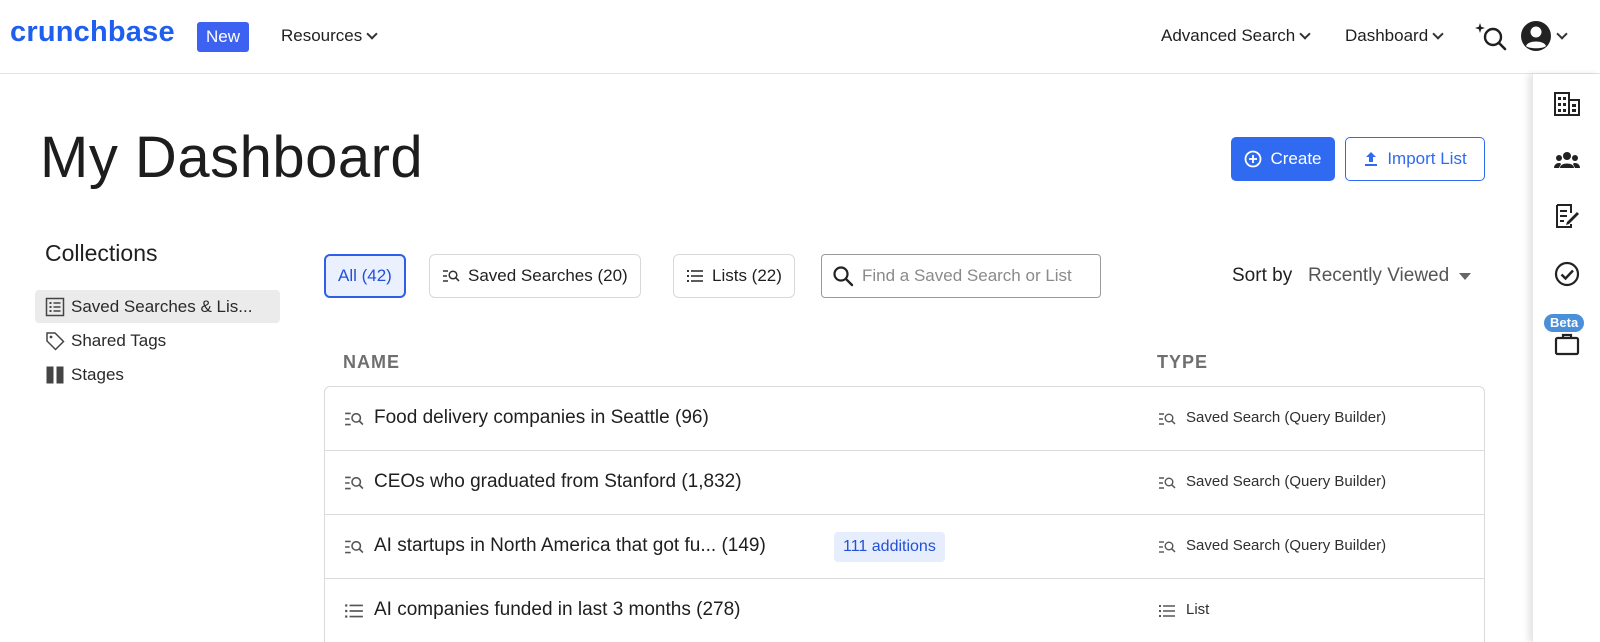  Describe the element at coordinates (711, 481) in the screenshot. I see `row-count: (1,832)` at that location.